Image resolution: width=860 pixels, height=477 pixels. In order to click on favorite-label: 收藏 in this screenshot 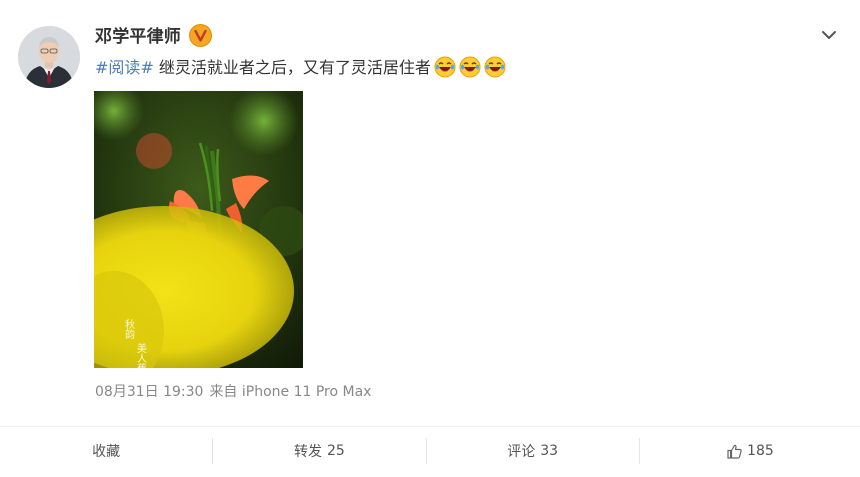, I will do `click(106, 452)`.